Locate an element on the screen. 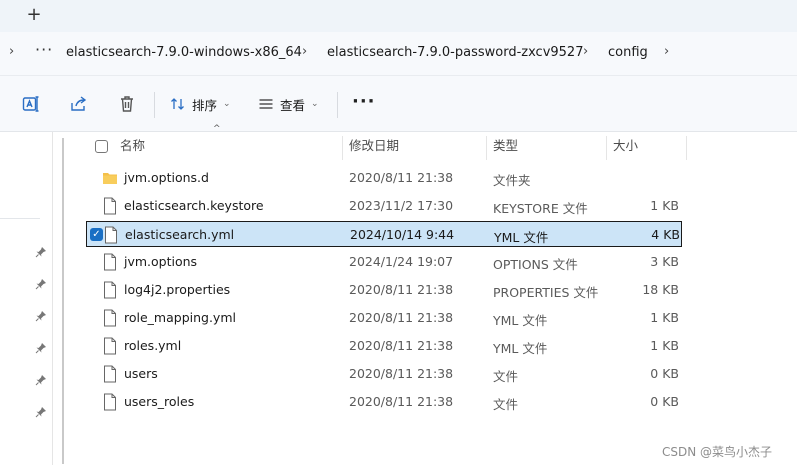 Image resolution: width=797 pixels, height=465 pixels. select-all-checkbox is located at coordinates (101, 146).